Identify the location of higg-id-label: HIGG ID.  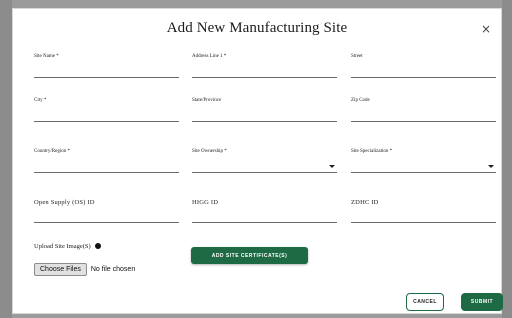
(205, 202).